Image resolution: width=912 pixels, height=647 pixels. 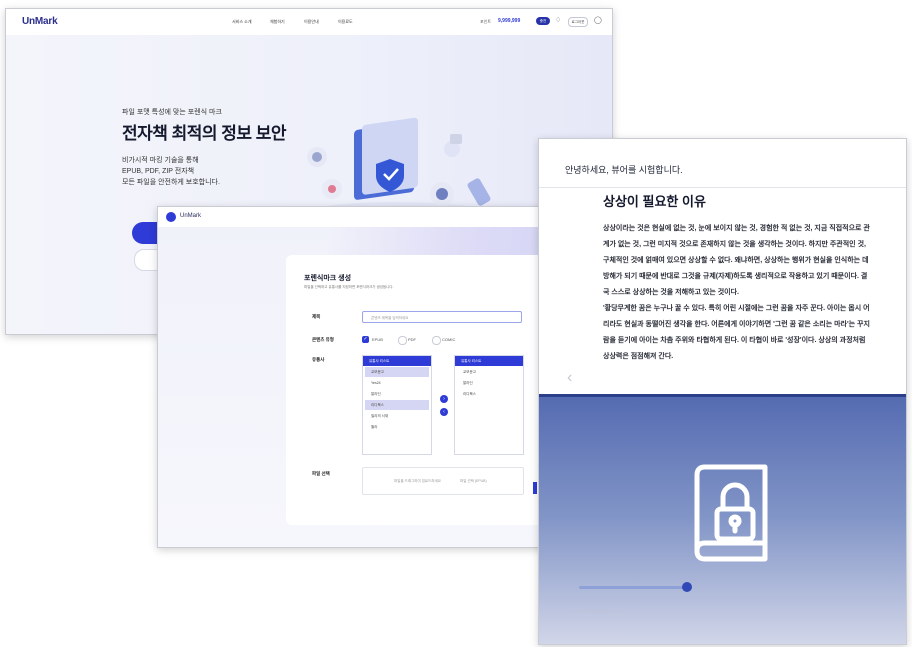 I want to click on title-label: 제목, so click(x=316, y=316).